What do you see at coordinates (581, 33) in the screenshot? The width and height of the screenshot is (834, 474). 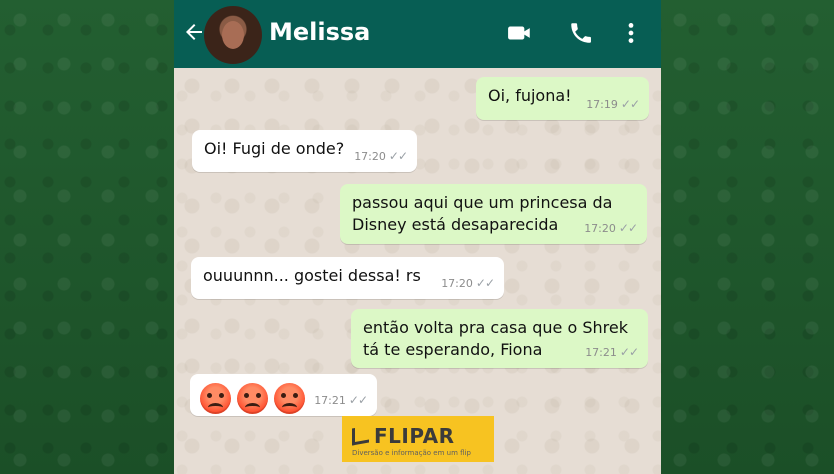 I see `voice-call-icon` at bounding box center [581, 33].